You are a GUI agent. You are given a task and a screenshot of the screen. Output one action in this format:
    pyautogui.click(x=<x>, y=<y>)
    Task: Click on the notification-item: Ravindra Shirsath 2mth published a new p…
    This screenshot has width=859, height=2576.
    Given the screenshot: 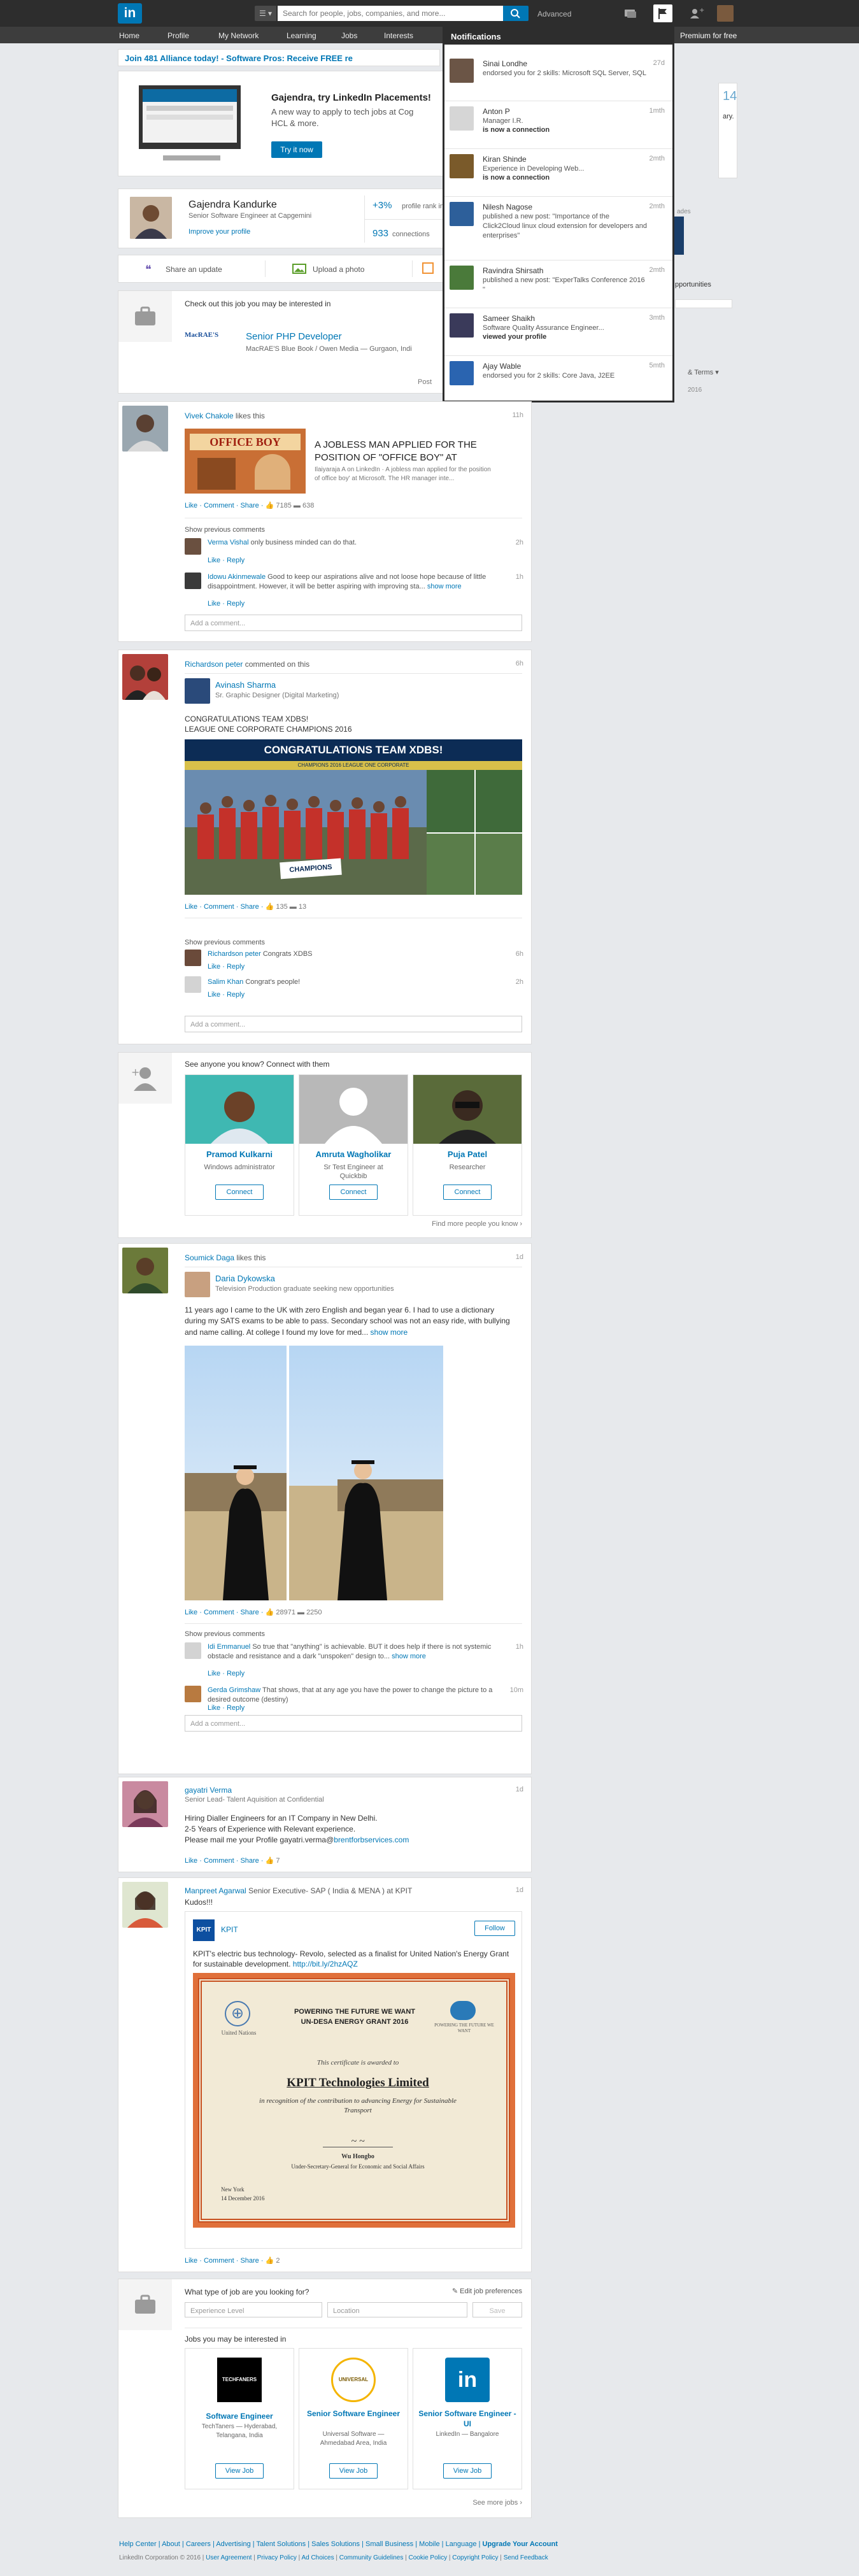 What is the action you would take?
    pyautogui.click(x=558, y=284)
    